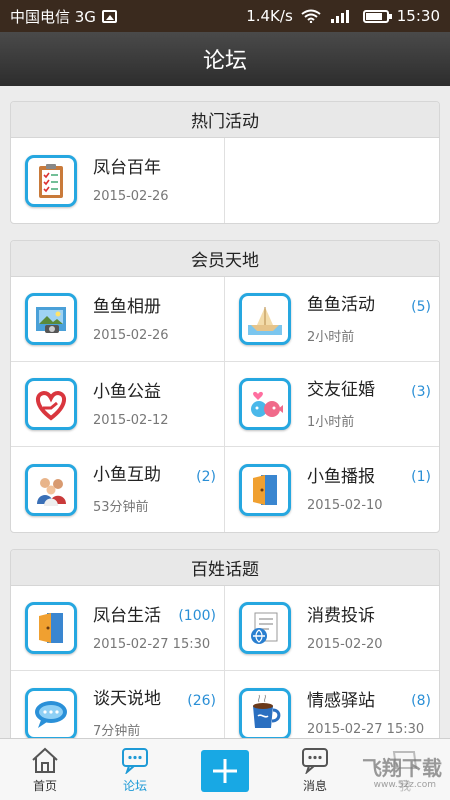 This screenshot has height=800, width=450. What do you see at coordinates (341, 319) in the screenshot?
I see `board-text: 鱼鱼活动 2小时前` at bounding box center [341, 319].